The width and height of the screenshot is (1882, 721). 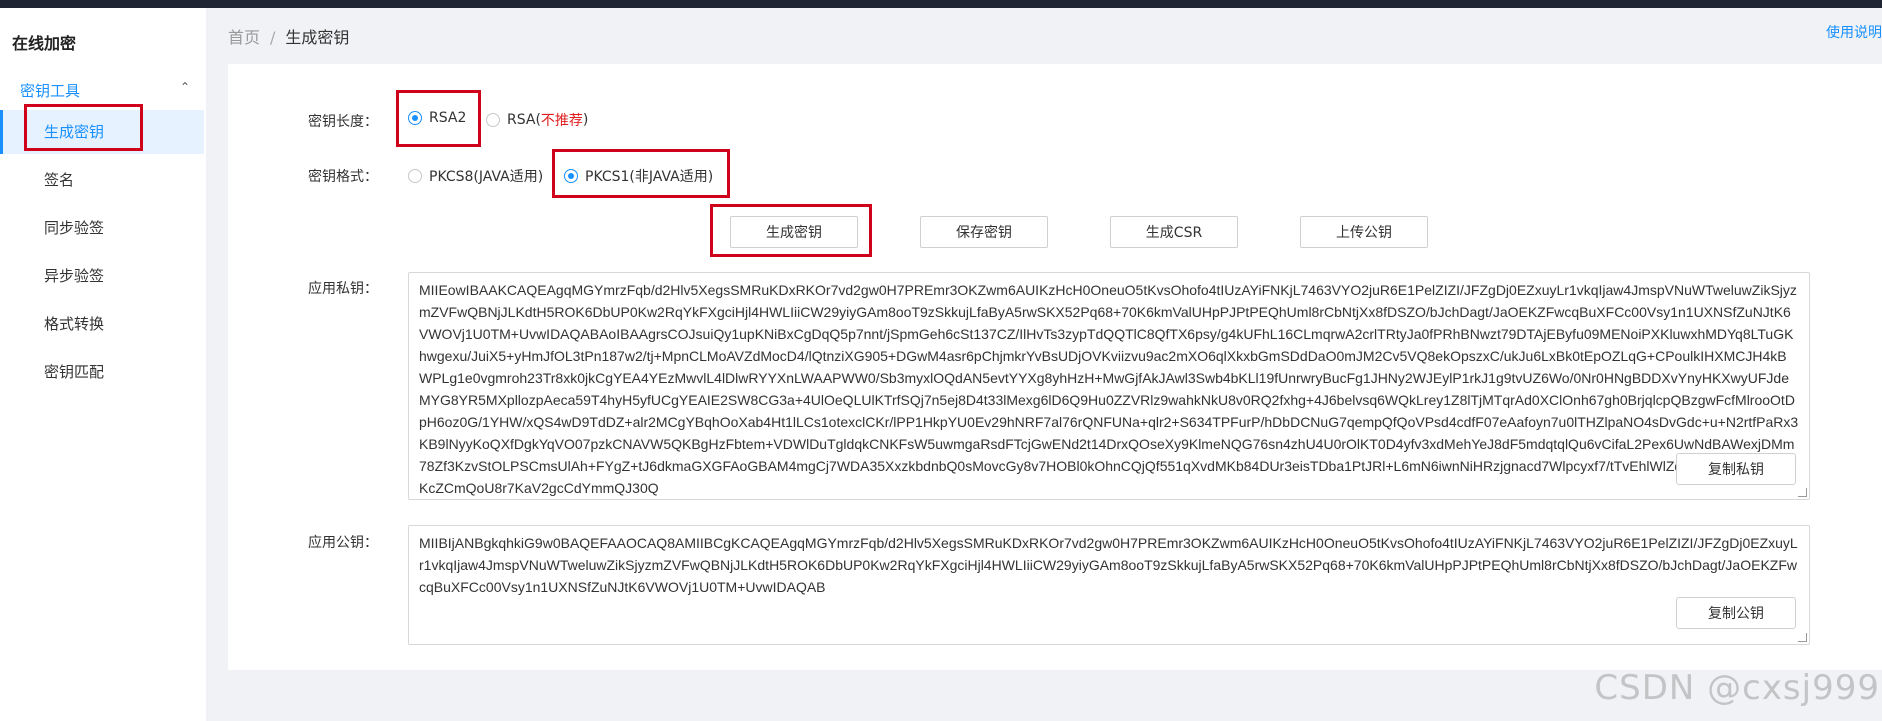 What do you see at coordinates (105, 90) in the screenshot?
I see `sidebar-group-key-tools: 密钥工具 ⌃` at bounding box center [105, 90].